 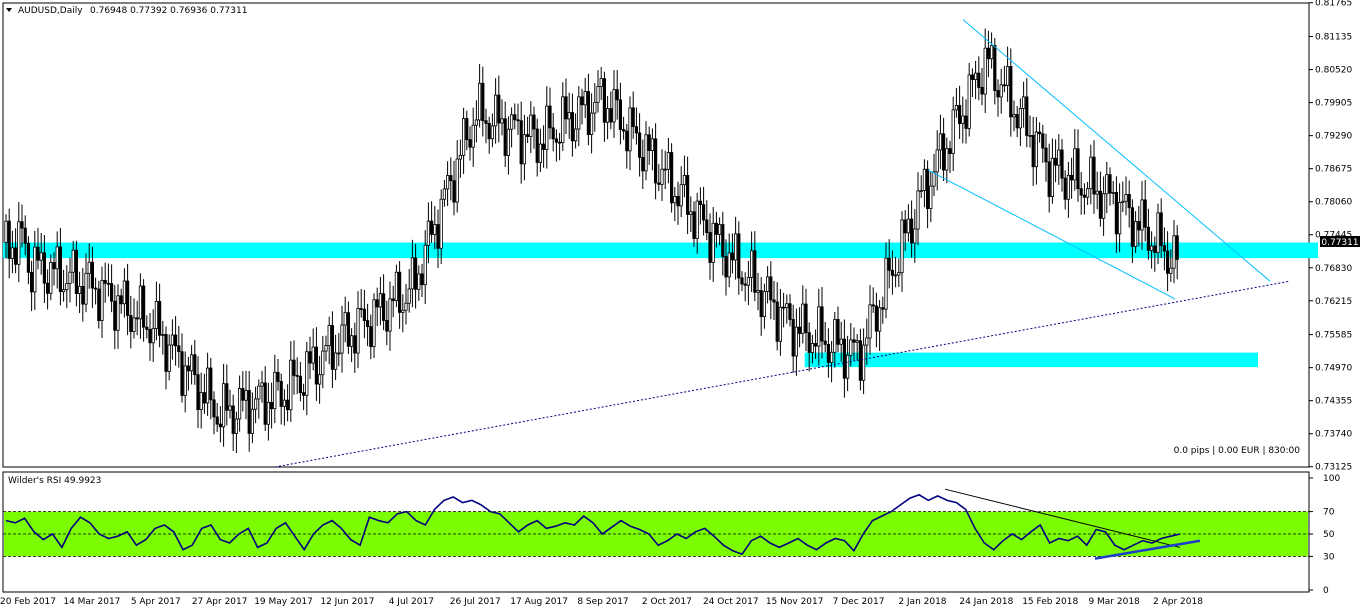 I want to click on rsi-tick-label: 100, so click(x=1331, y=479).